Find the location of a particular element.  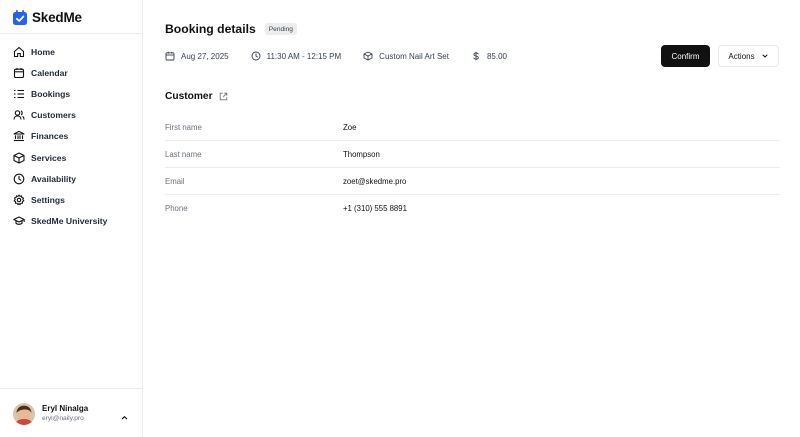

sidebar-item-calendar: Calendar is located at coordinates (71, 72).